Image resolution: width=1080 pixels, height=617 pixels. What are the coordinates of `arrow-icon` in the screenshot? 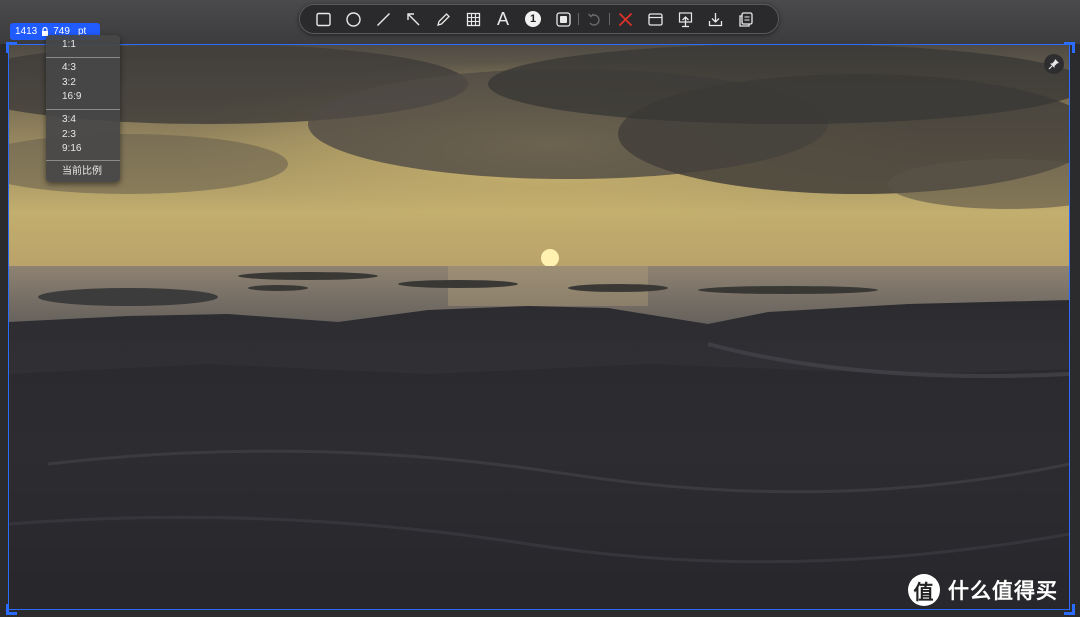 It's located at (412, 18).